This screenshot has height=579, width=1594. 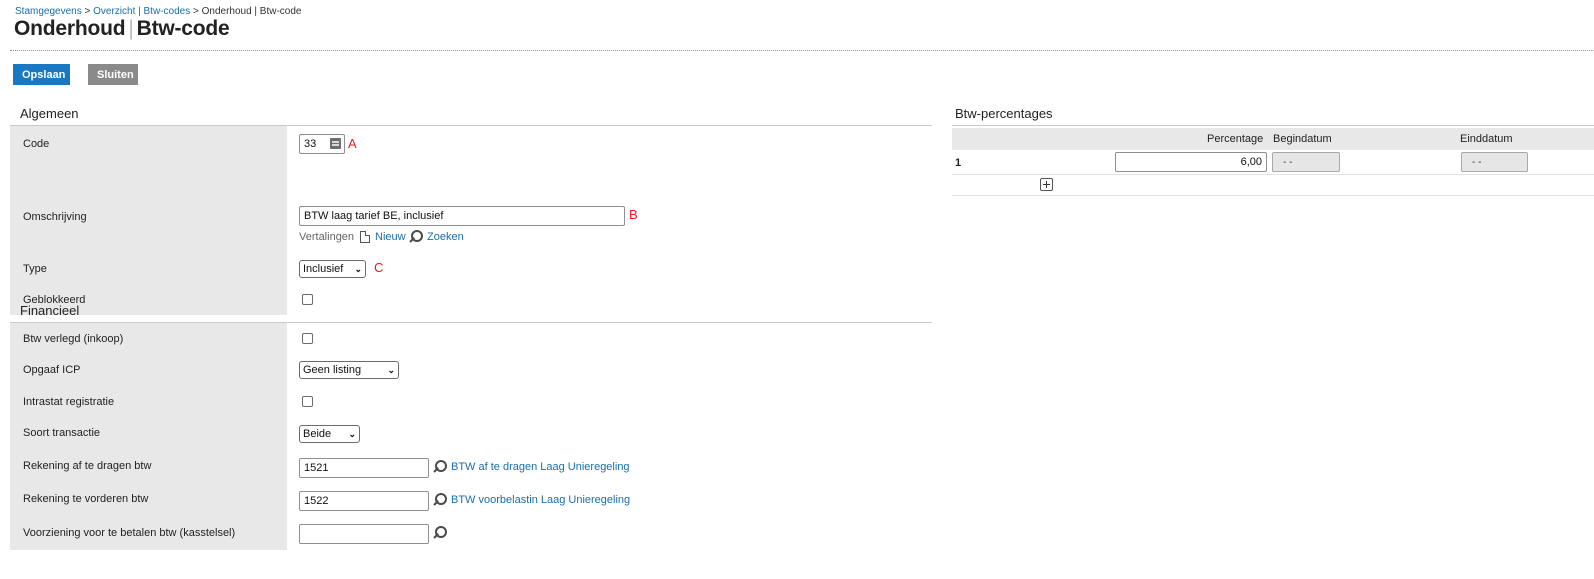 What do you see at coordinates (310, 144) in the screenshot?
I see `code-value: 33` at bounding box center [310, 144].